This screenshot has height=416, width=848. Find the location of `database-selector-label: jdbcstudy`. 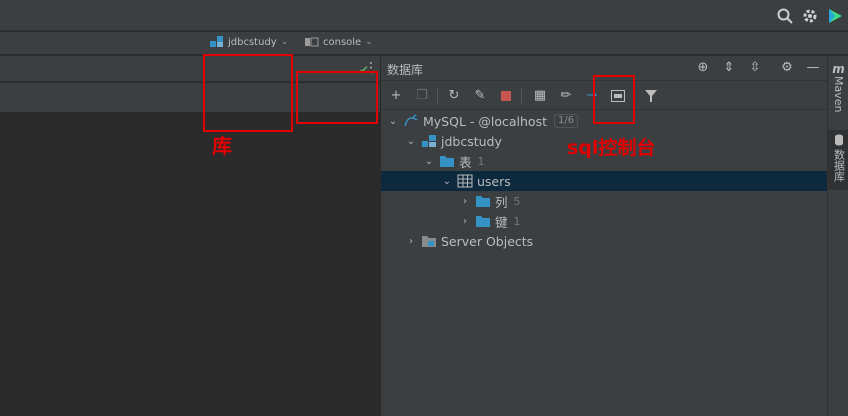

database-selector-label: jdbcstudy is located at coordinates (252, 42).